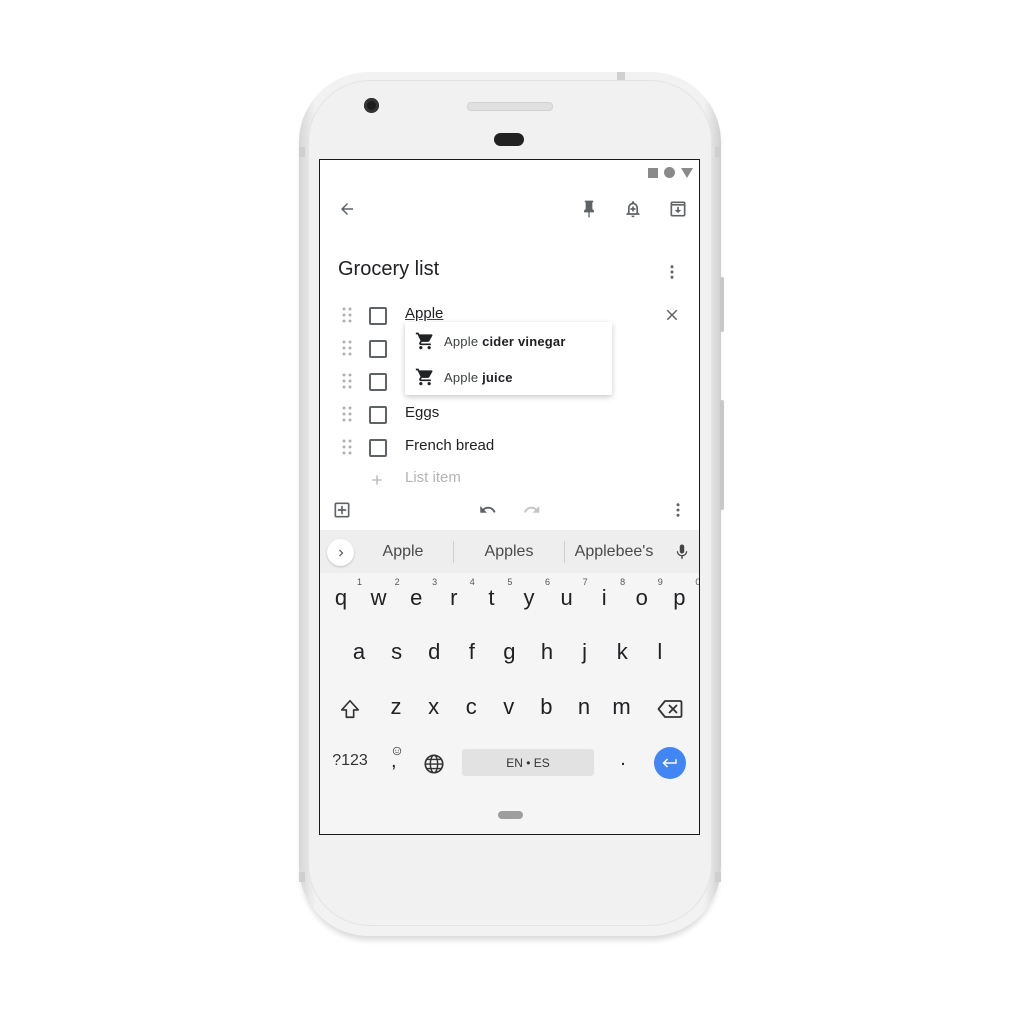  I want to click on key-n: n, so click(584, 707).